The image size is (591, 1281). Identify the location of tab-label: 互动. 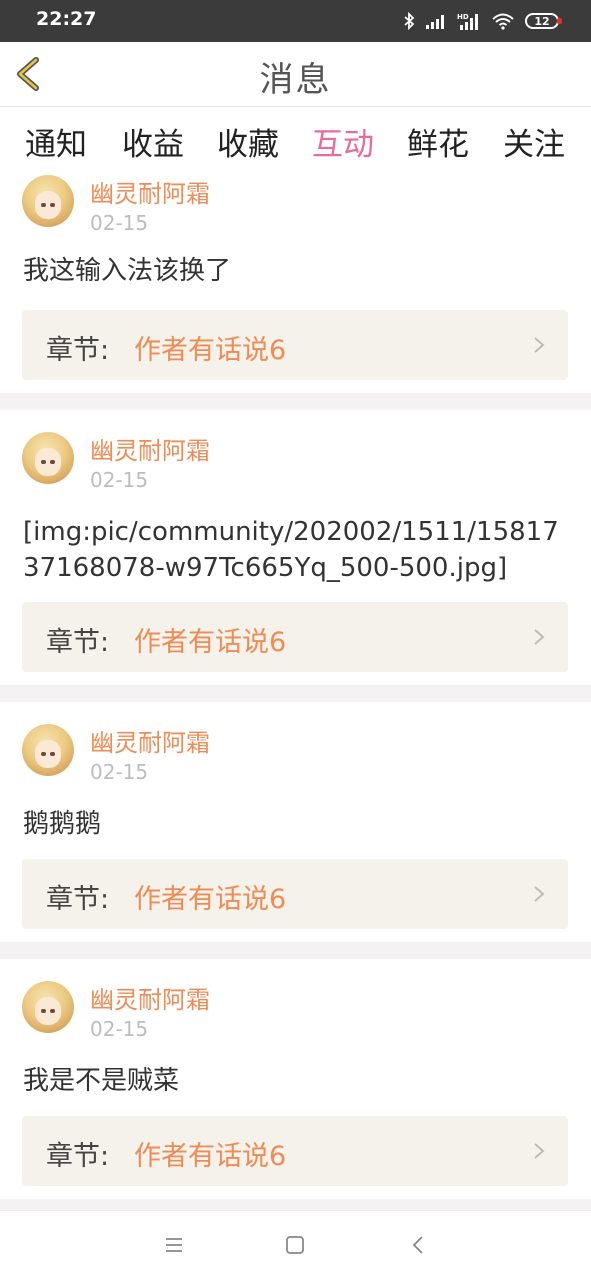
(343, 145).